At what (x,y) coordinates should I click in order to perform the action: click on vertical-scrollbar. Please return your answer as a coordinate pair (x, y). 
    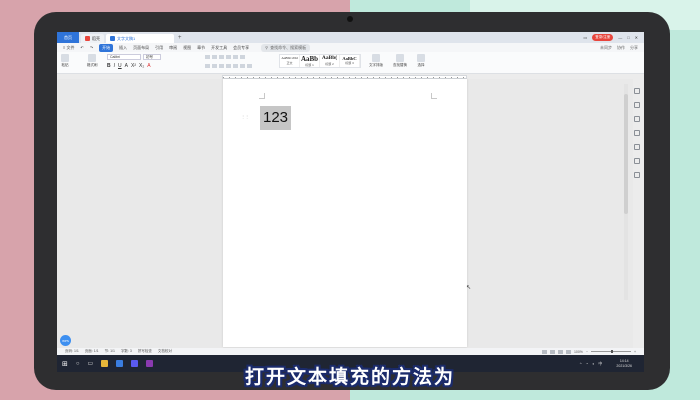
    Looking at the image, I should click on (626, 192).